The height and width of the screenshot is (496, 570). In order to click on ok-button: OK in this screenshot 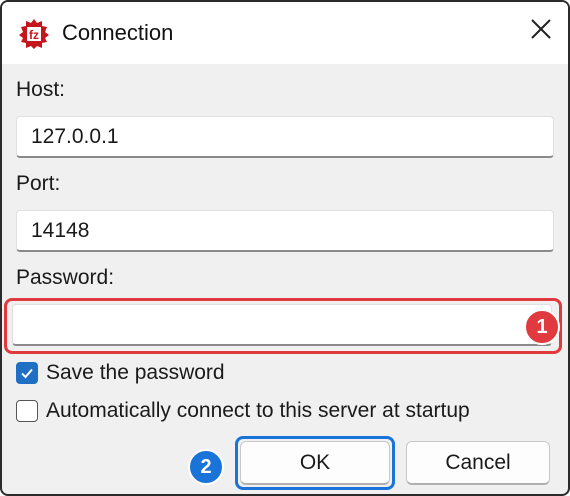, I will do `click(315, 463)`.